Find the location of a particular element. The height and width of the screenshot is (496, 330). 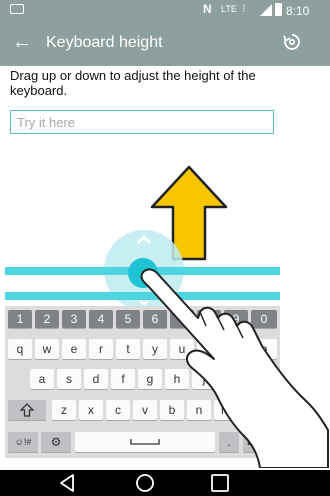

shift-icon is located at coordinates (27, 410).